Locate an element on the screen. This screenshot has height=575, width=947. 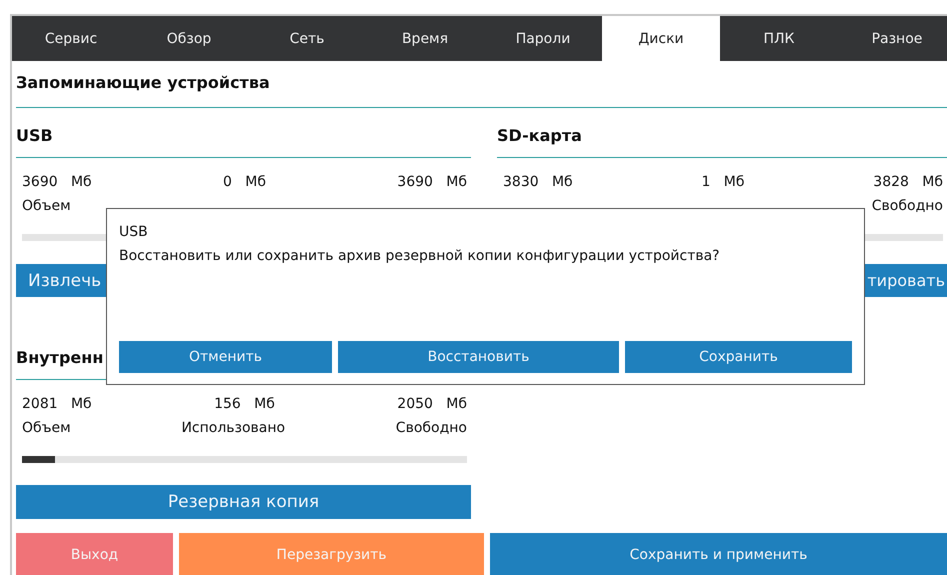
size-value: 156 Мб is located at coordinates (244, 404).